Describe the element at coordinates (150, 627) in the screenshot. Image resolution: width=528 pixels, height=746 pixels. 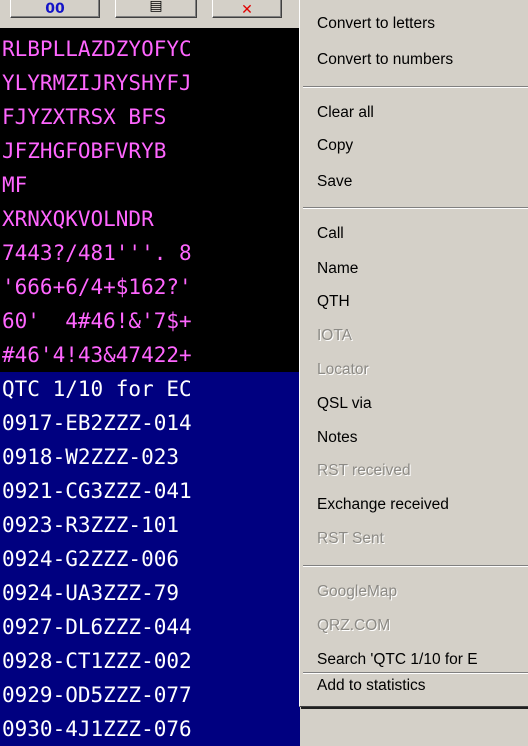
I see `selected-text-line: 0927-DL6ZZZ-044` at that location.